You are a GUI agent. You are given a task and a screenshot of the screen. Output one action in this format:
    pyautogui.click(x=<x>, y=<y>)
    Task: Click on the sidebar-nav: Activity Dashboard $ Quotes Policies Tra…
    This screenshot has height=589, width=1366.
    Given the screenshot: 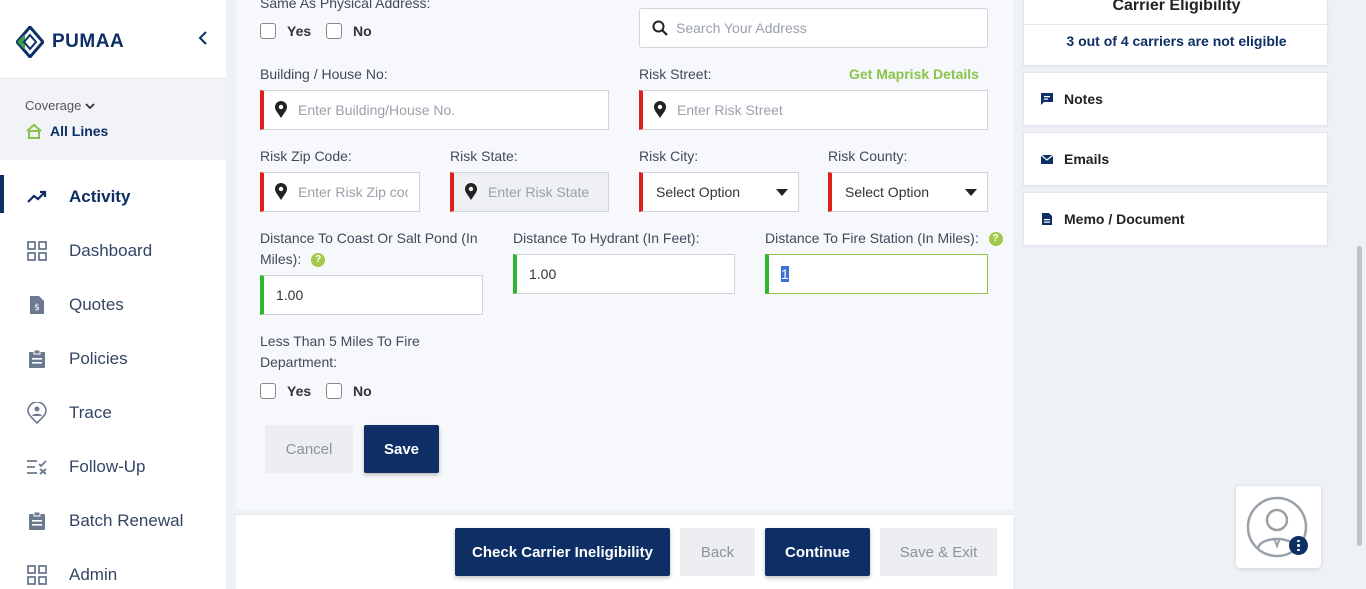 What is the action you would take?
    pyautogui.click(x=113, y=379)
    